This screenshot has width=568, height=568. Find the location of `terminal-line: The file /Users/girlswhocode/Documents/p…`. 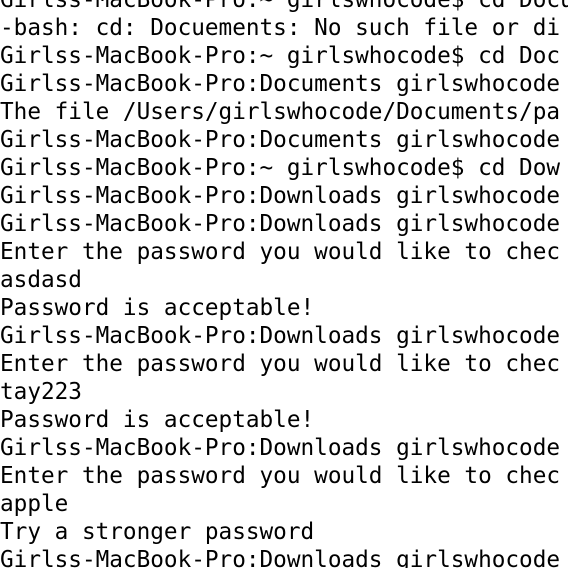

terminal-line: The file /Users/girlswhocode/Documents/p… is located at coordinates (280, 112).